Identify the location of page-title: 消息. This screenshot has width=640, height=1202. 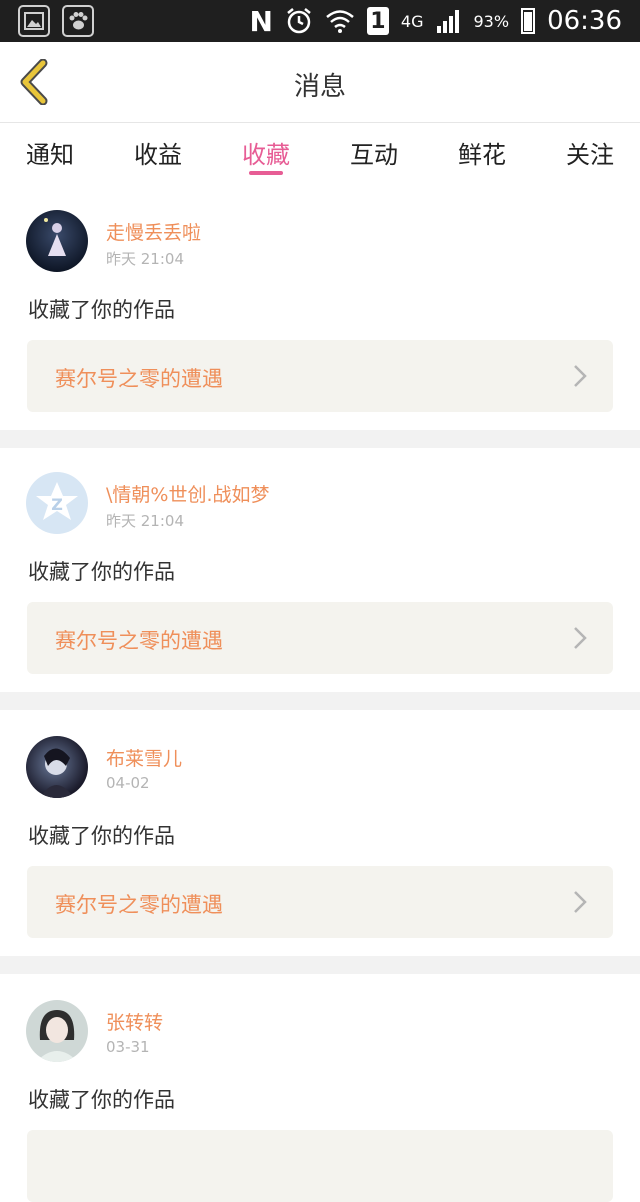
(319, 87).